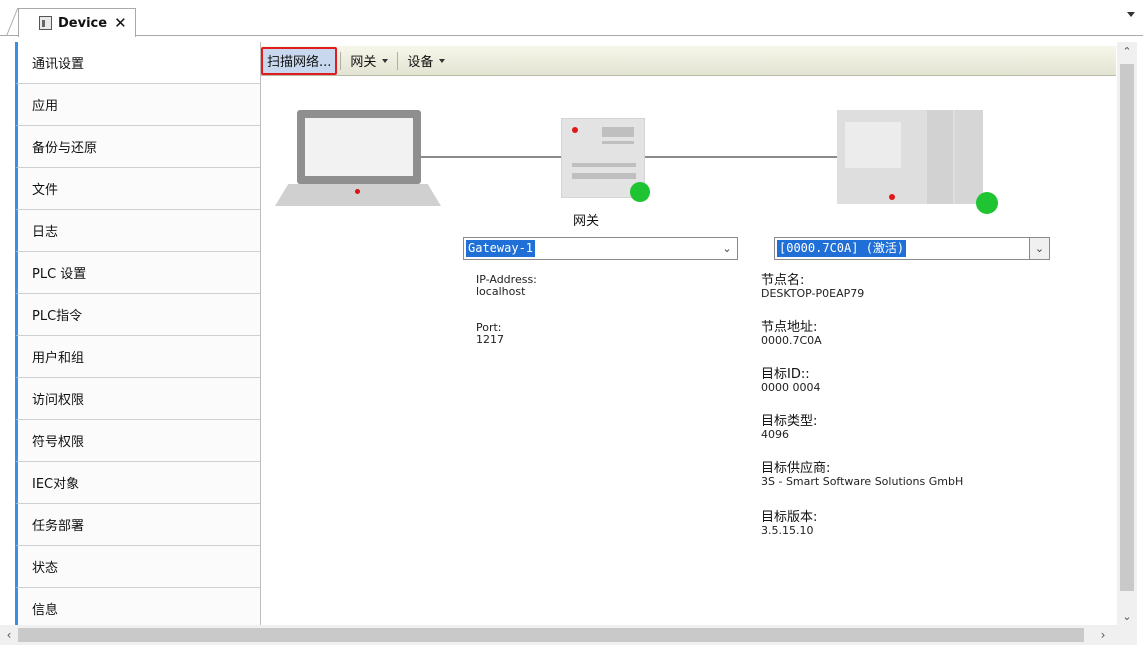 This screenshot has width=1143, height=645. Describe the element at coordinates (987, 203) in the screenshot. I see `plc-status-indicator` at that location.